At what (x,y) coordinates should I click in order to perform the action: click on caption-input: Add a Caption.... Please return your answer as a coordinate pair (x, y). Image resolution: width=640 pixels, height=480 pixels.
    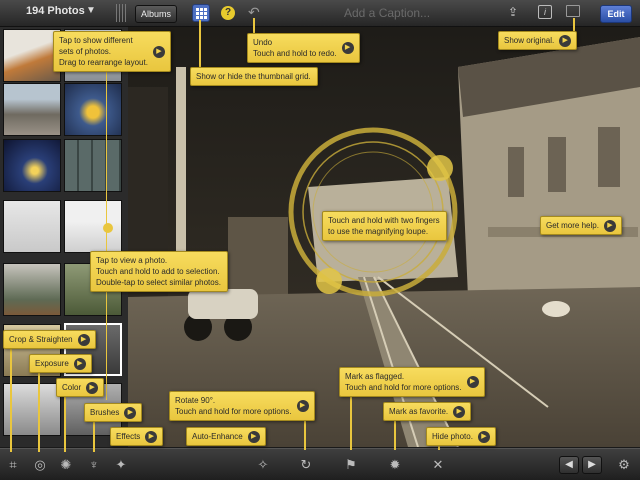
    Looking at the image, I should click on (387, 13).